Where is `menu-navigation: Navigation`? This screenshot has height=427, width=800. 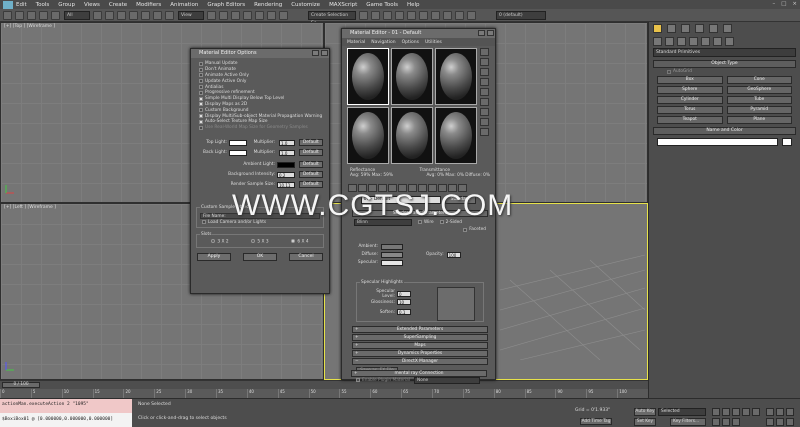
menu-navigation: Navigation is located at coordinates (383, 42).